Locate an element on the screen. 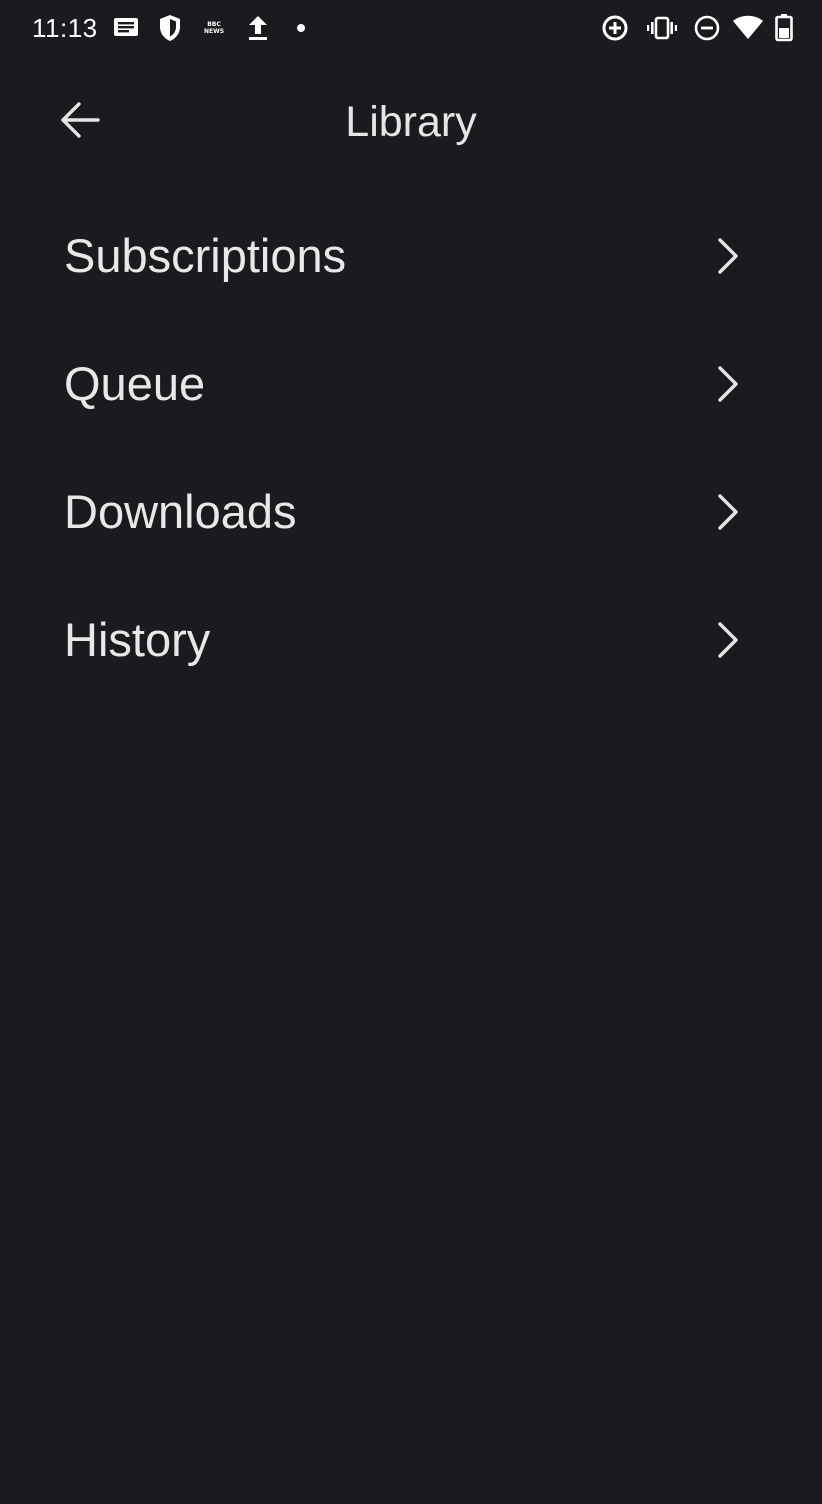 The image size is (822, 1504). bbc-label: BBC is located at coordinates (214, 24).